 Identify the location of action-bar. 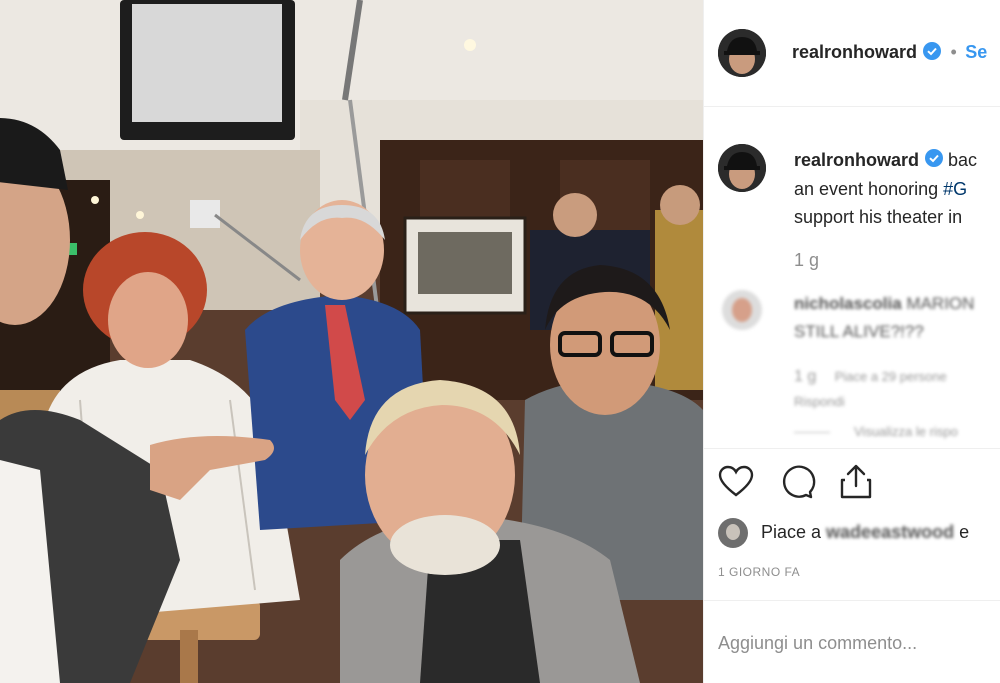
(852, 486).